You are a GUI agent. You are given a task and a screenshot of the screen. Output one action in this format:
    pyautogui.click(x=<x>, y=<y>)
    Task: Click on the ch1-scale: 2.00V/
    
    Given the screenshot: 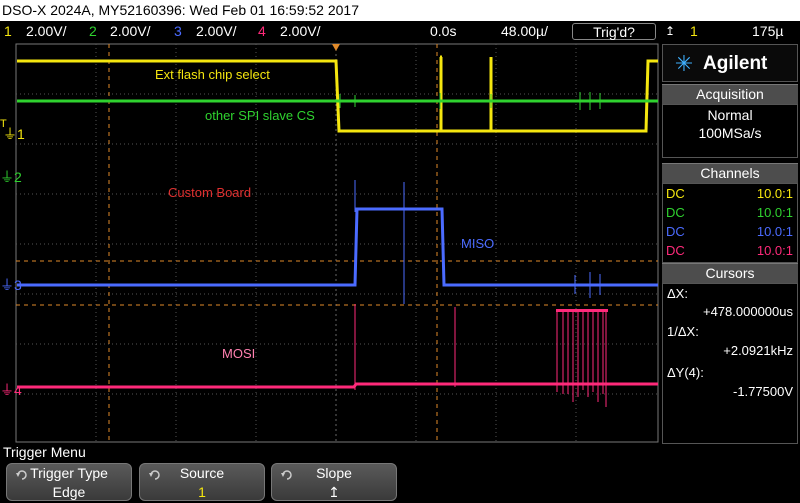 What is the action you would take?
    pyautogui.click(x=46, y=31)
    